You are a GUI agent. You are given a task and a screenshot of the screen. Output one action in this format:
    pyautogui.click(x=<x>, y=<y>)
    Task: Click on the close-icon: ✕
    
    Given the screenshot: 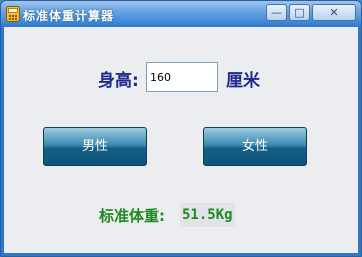 What is the action you would take?
    pyautogui.click(x=334, y=12)
    